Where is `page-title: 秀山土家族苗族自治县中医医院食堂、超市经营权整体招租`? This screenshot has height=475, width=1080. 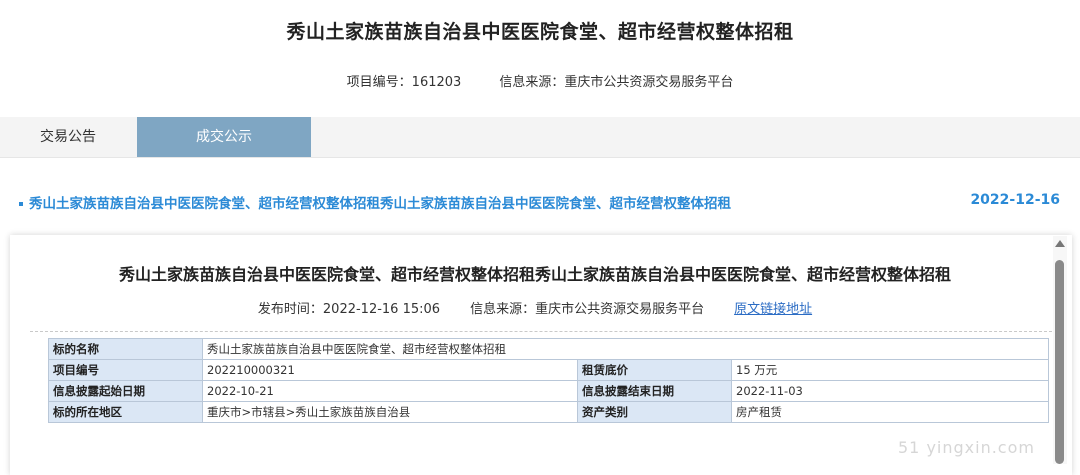
page-title: 秀山土家族苗族自治县中医医院食堂、超市经营权整体招租 is located at coordinates (540, 32).